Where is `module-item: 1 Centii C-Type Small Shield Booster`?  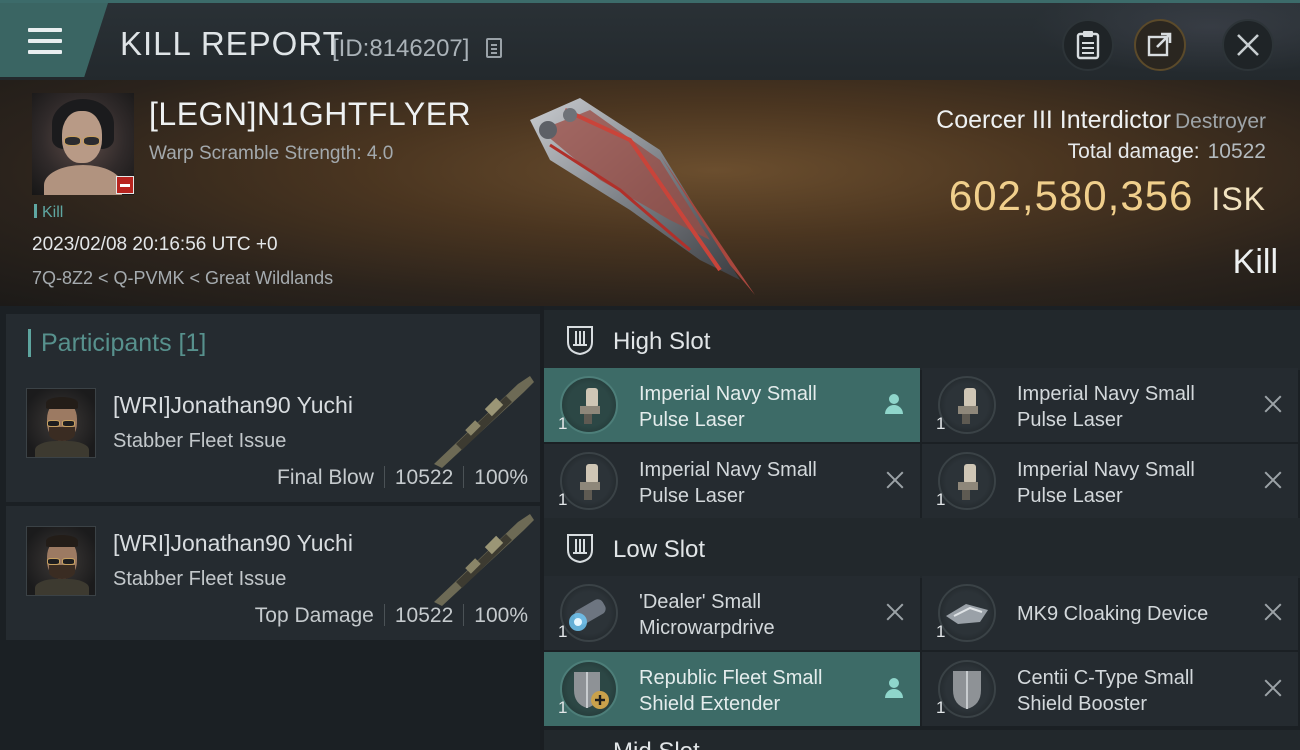 module-item: 1 Centii C-Type Small Shield Booster is located at coordinates (1110, 689).